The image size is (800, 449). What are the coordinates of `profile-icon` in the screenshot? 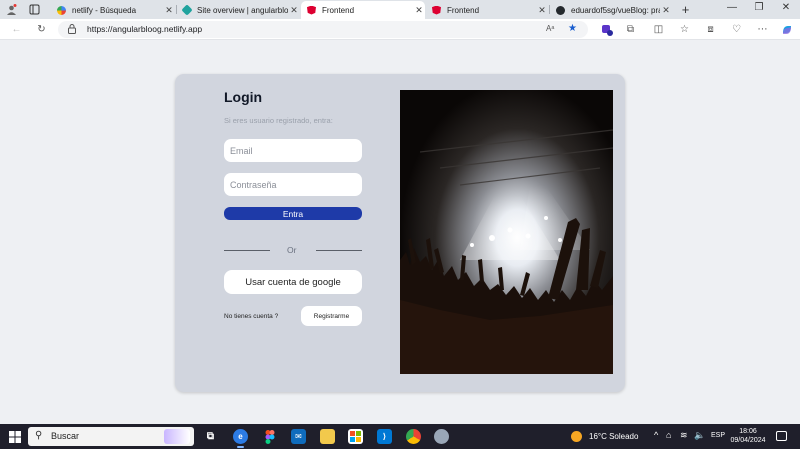 It's located at (11, 9).